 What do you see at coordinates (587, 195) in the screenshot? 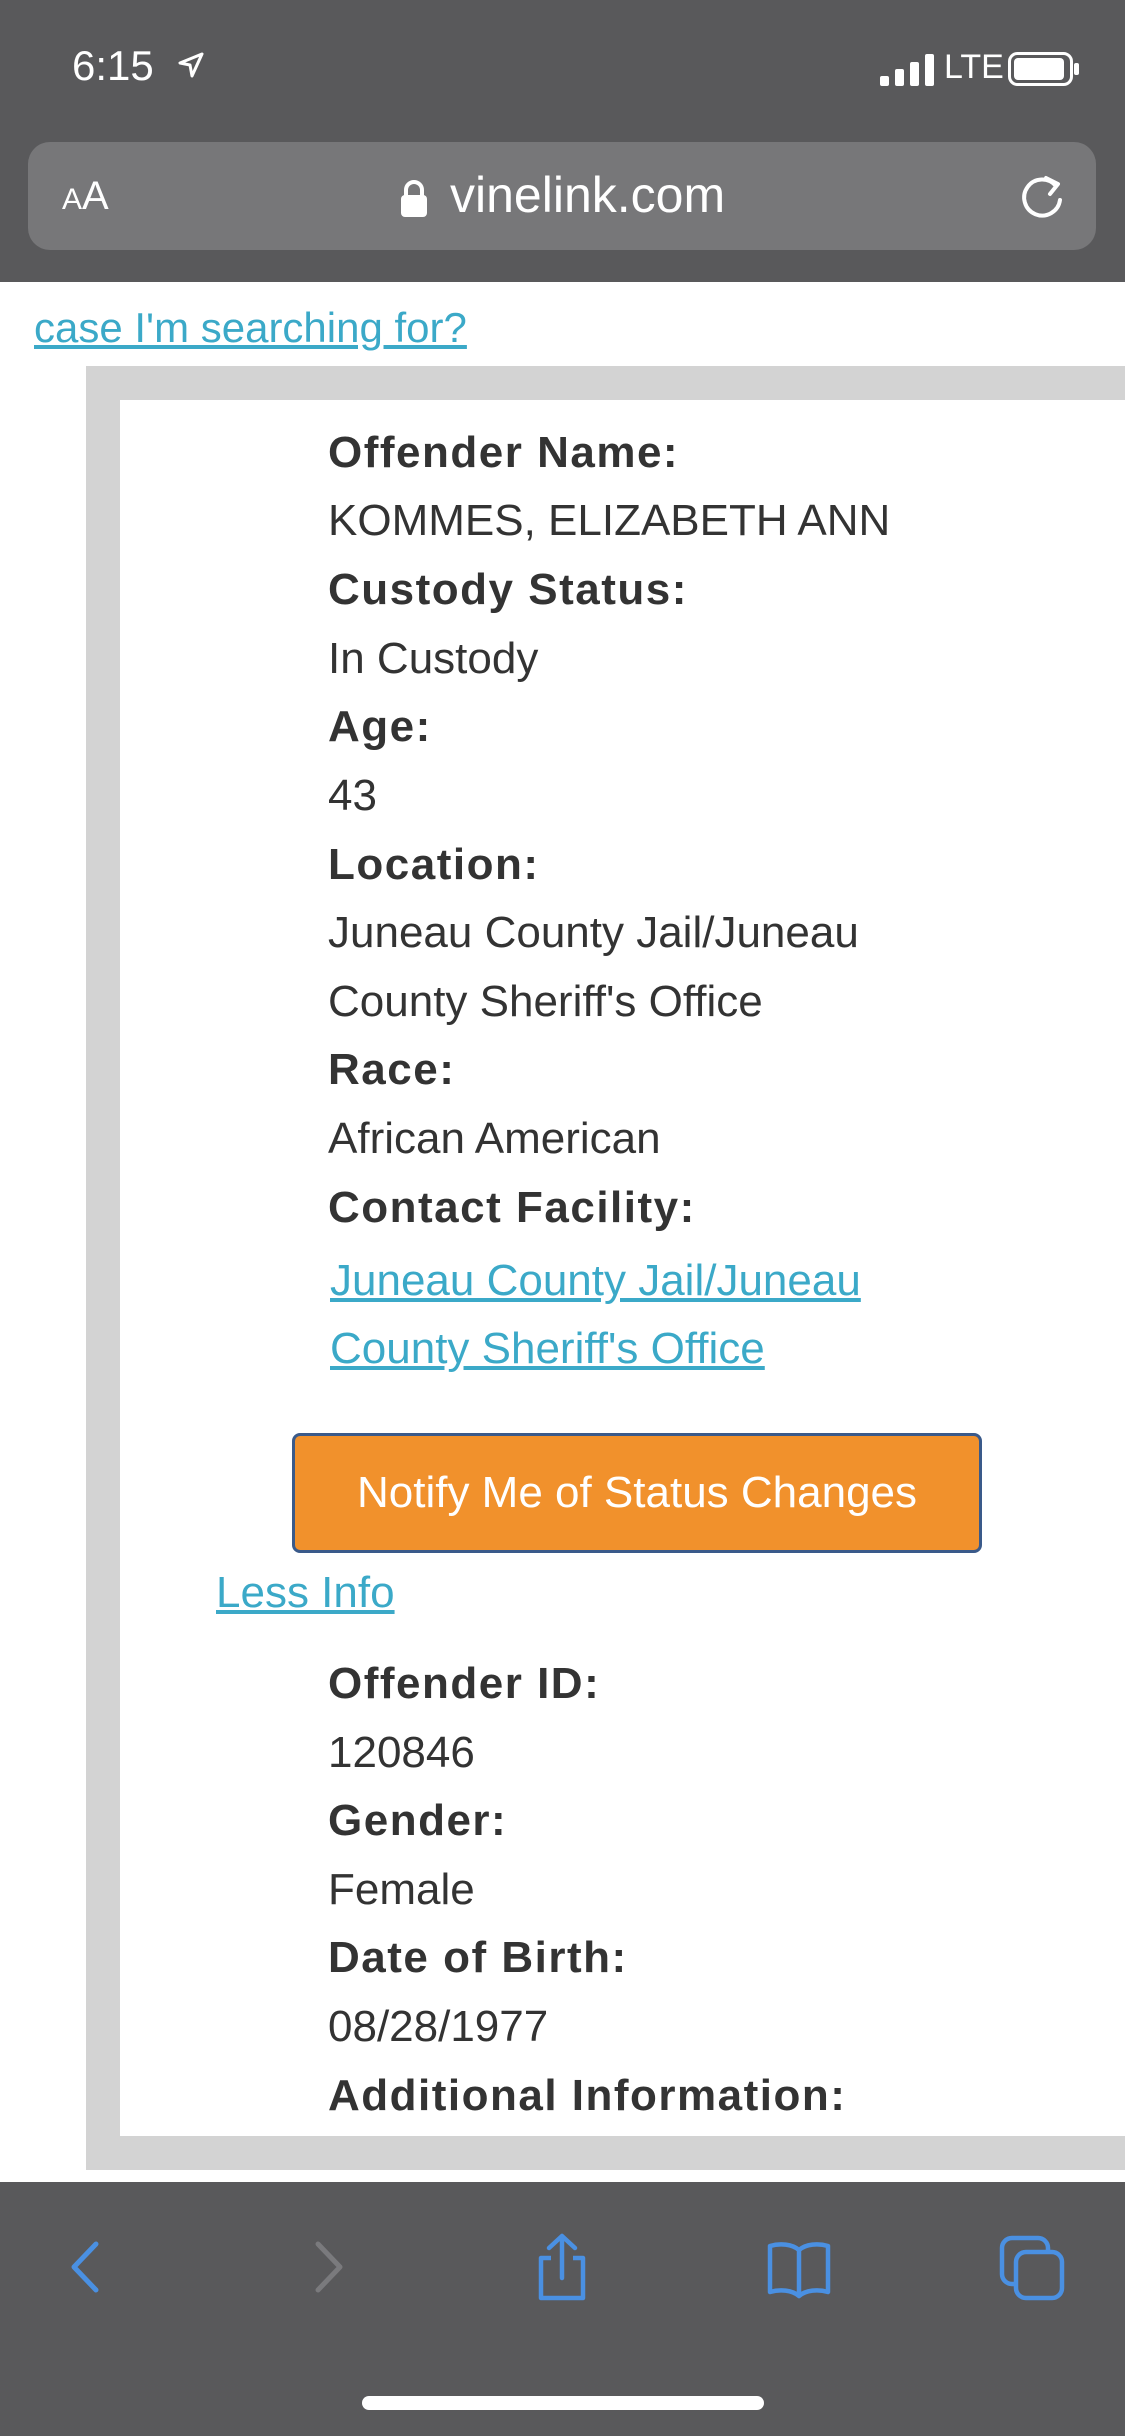
I see `url-domain: vinelink.com` at bounding box center [587, 195].